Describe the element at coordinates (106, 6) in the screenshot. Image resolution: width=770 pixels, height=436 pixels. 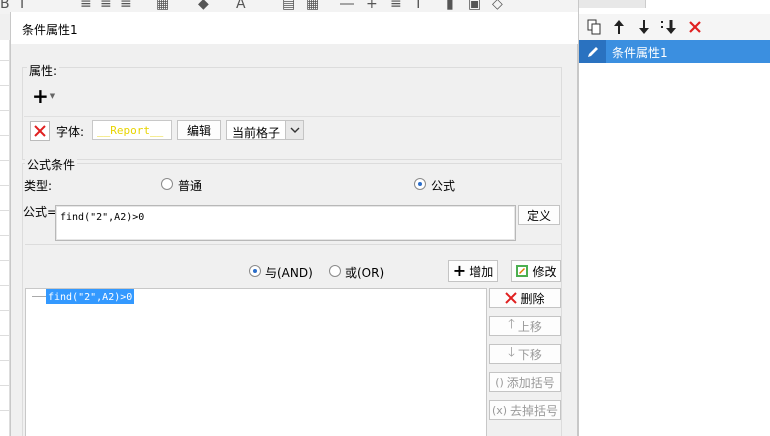
I see `align-center-icon: ≡` at that location.